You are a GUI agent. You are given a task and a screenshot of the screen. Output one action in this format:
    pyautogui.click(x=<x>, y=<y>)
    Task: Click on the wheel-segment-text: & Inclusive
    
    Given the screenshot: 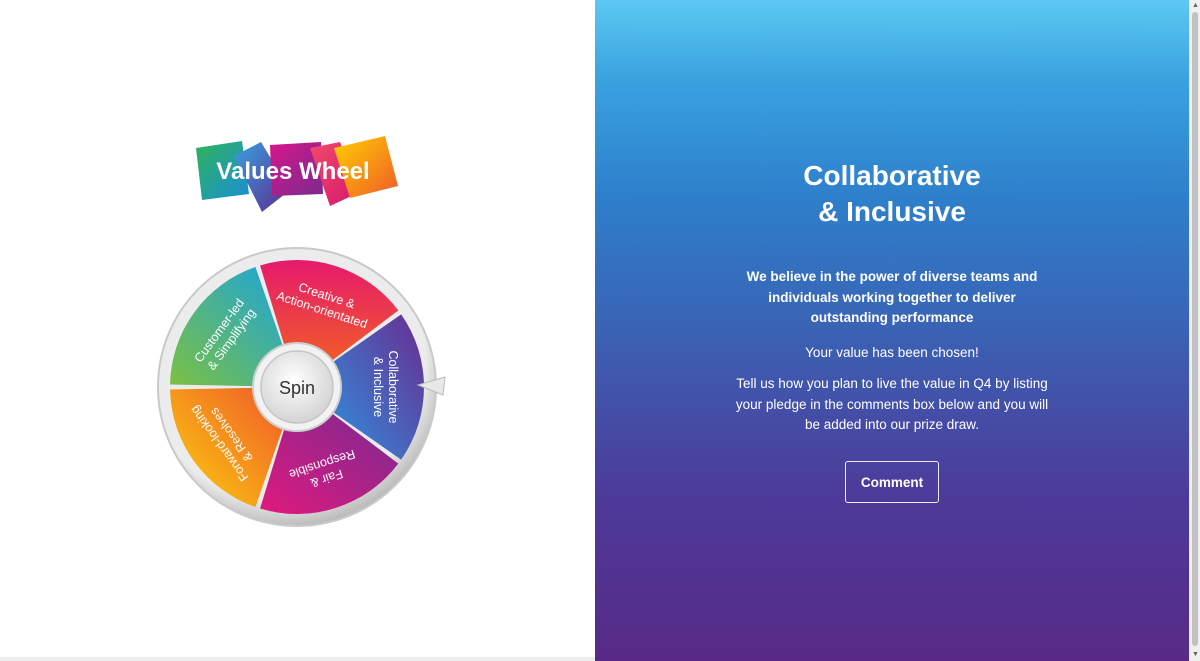 What is the action you would take?
    pyautogui.click(x=378, y=387)
    